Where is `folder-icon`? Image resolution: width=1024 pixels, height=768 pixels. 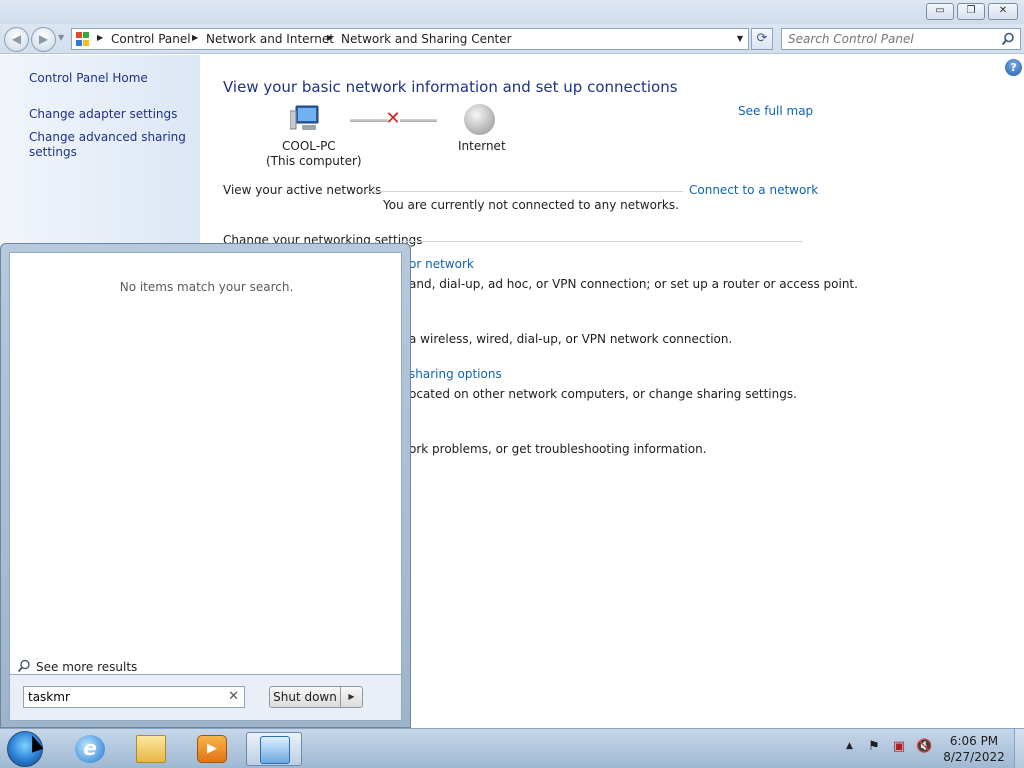 folder-icon is located at coordinates (151, 749).